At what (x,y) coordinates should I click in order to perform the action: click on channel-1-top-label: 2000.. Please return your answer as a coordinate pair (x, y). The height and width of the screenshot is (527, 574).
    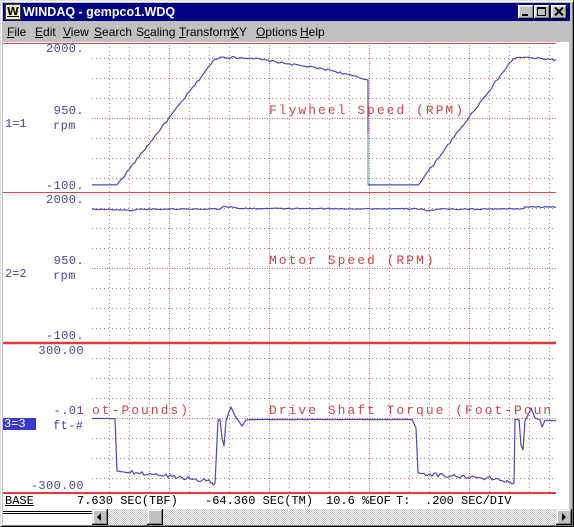
    Looking at the image, I should click on (64, 49).